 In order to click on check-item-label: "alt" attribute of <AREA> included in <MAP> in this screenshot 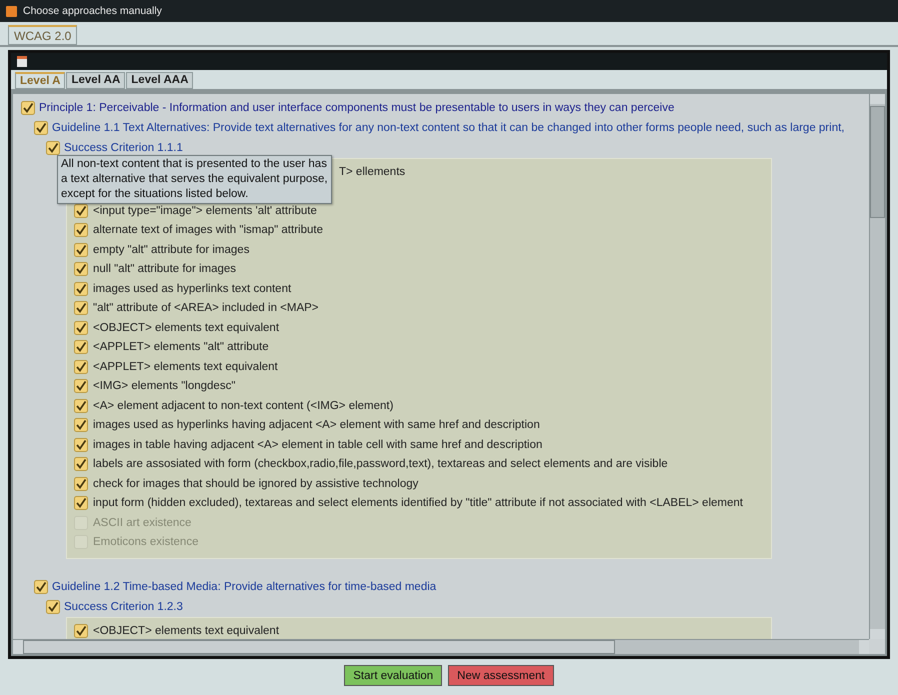, I will do `click(206, 308)`.